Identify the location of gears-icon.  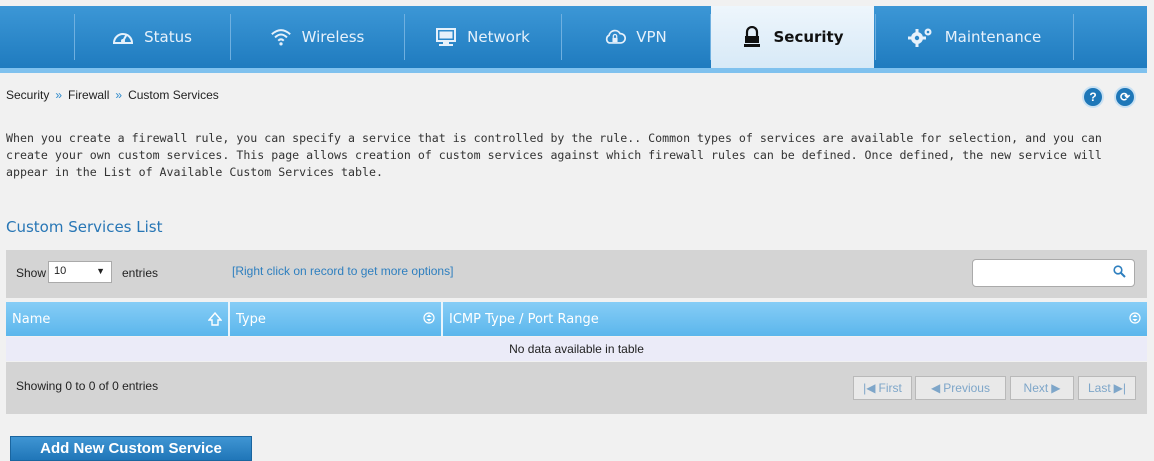
(921, 37).